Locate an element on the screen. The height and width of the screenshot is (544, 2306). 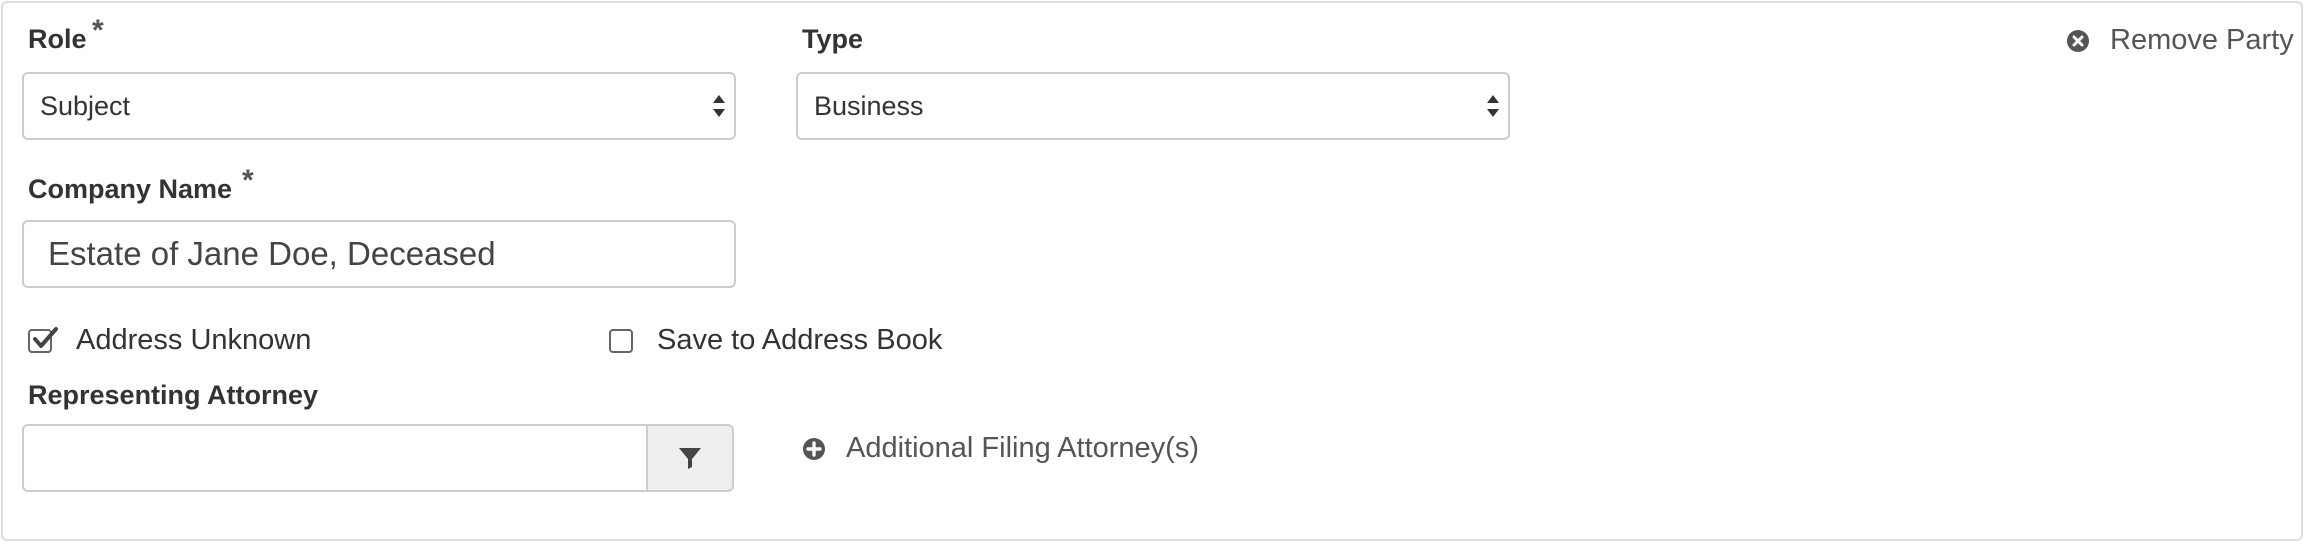
remove-party-link: Remove Party is located at coordinates (2180, 40).